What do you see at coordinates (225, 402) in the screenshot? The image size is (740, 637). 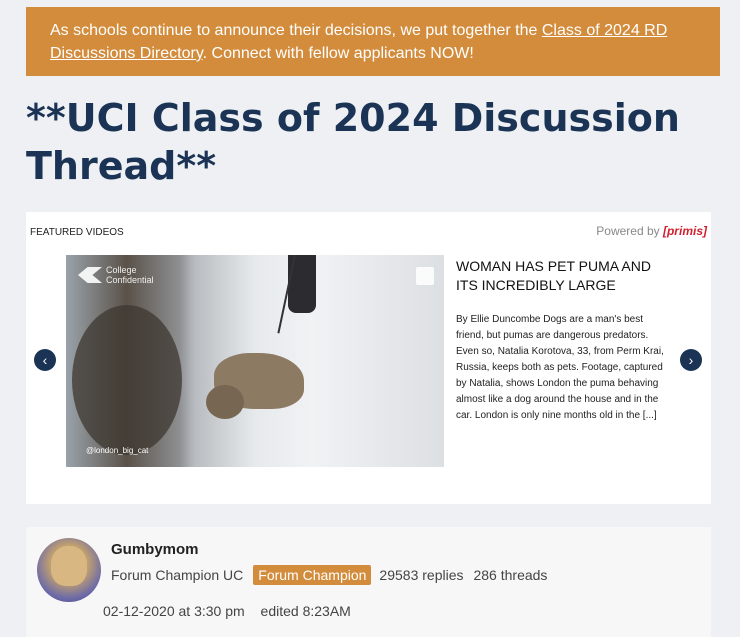 I see `puma-head-image` at bounding box center [225, 402].